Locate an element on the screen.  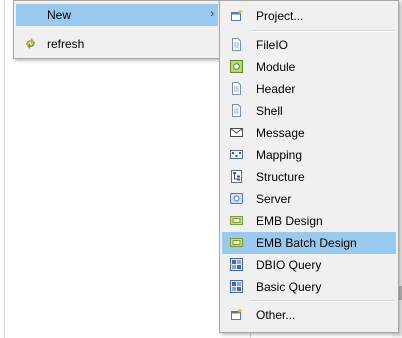
message-icon is located at coordinates (236, 132).